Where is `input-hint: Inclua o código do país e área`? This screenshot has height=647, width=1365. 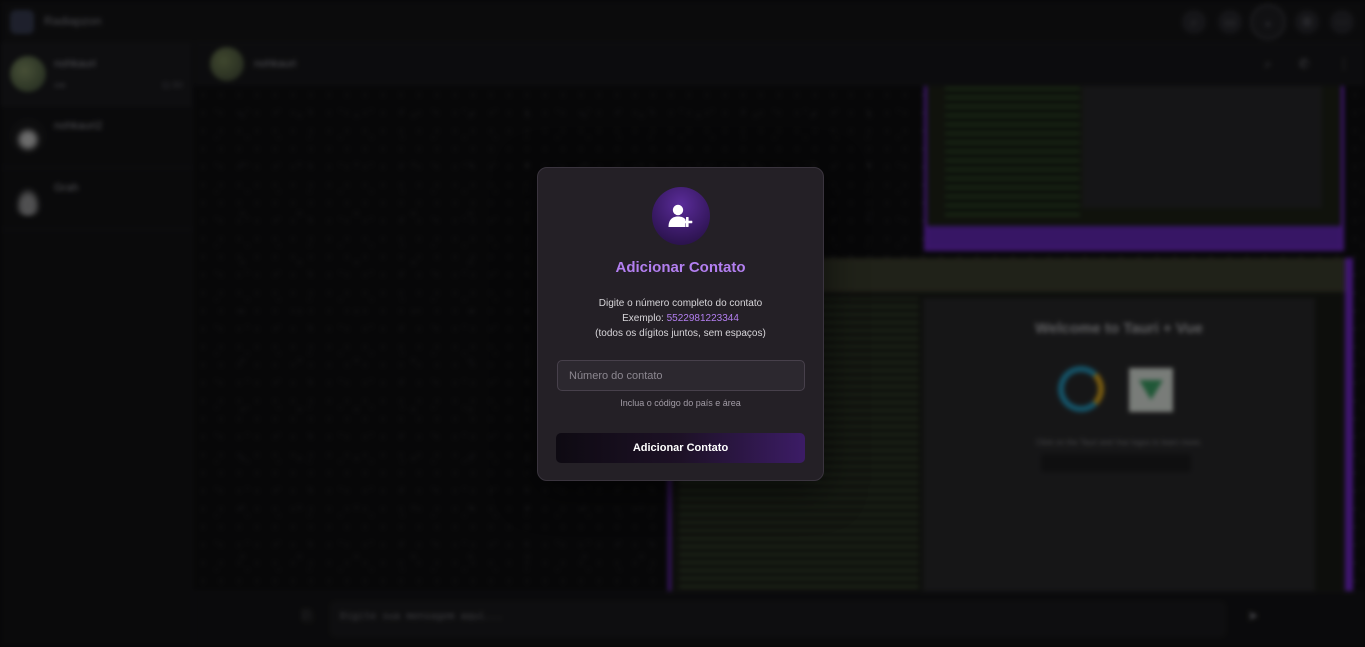
input-hint: Inclua o código do país e área is located at coordinates (680, 403).